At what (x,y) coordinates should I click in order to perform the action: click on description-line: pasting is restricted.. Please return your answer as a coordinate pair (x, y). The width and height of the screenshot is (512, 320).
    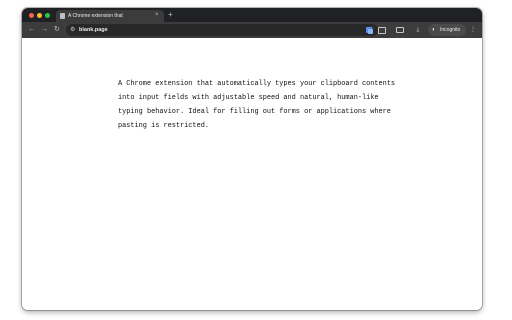
    Looking at the image, I should click on (163, 126).